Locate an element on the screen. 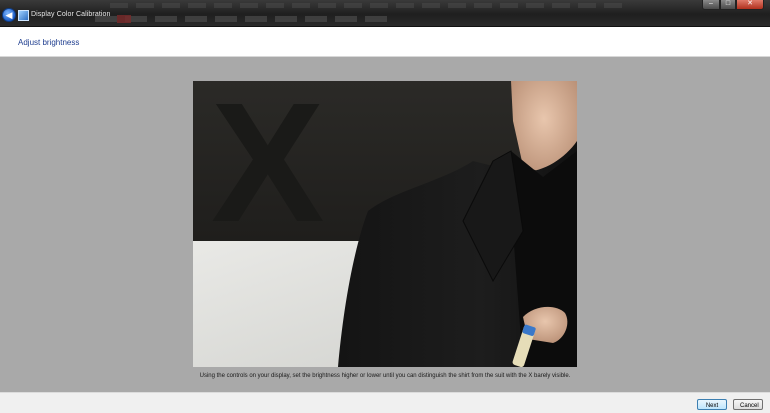  background-window-menu is located at coordinates (370, 5).